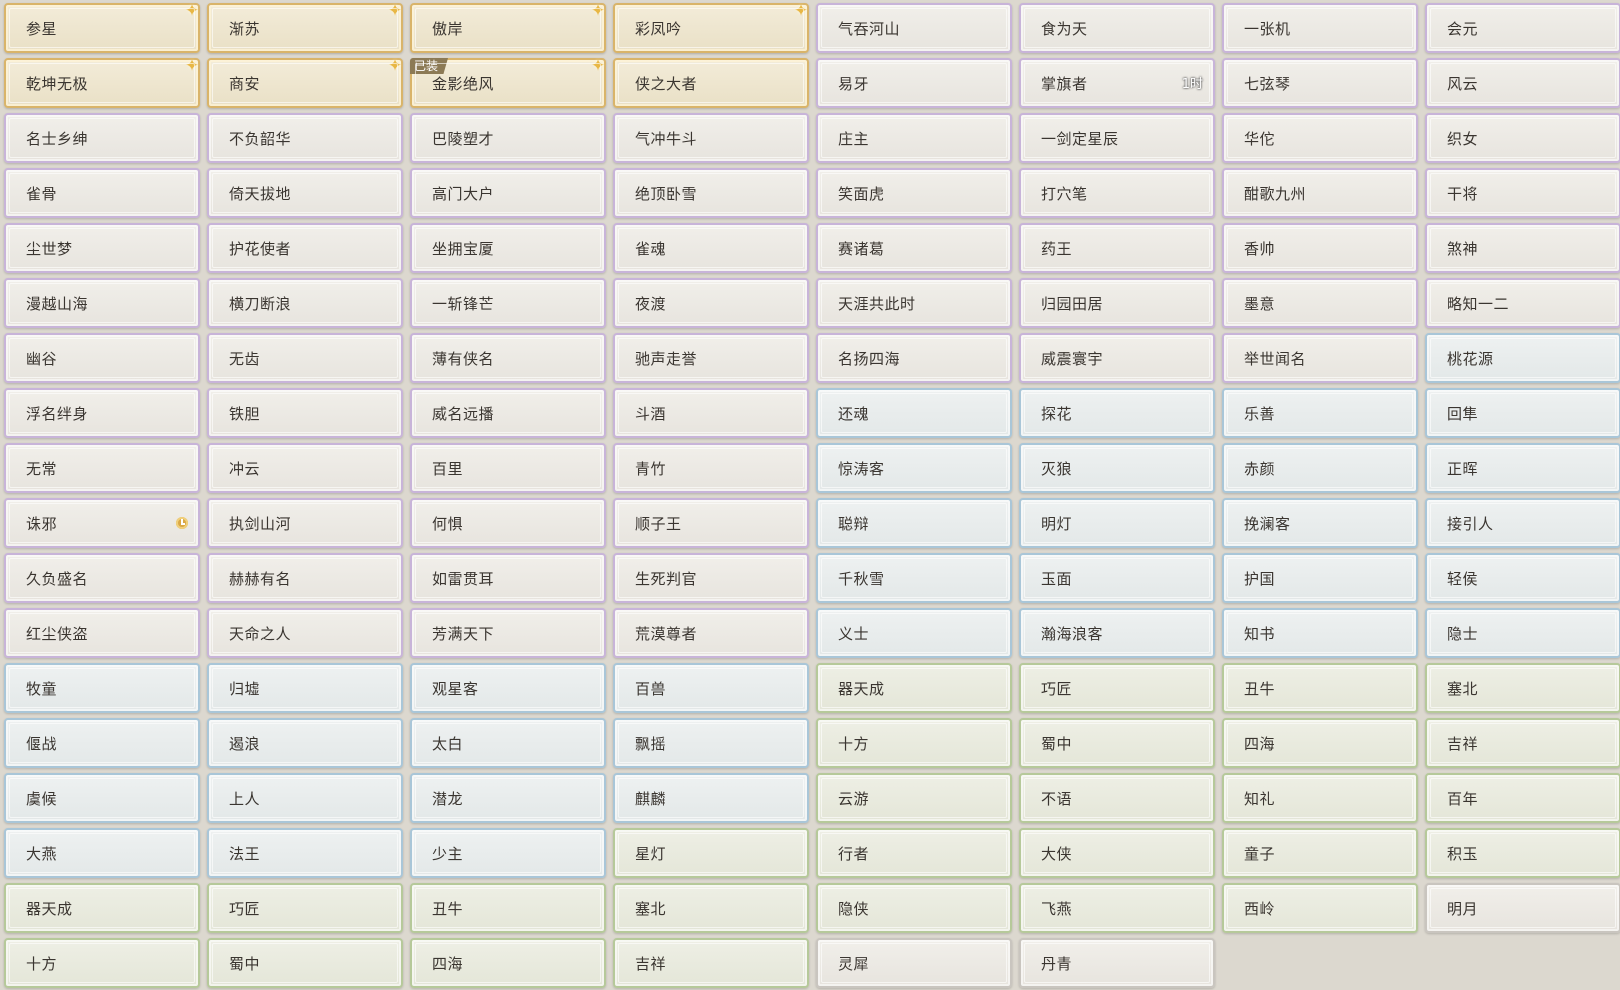  I want to click on title-card: 气吞河山, so click(914, 28).